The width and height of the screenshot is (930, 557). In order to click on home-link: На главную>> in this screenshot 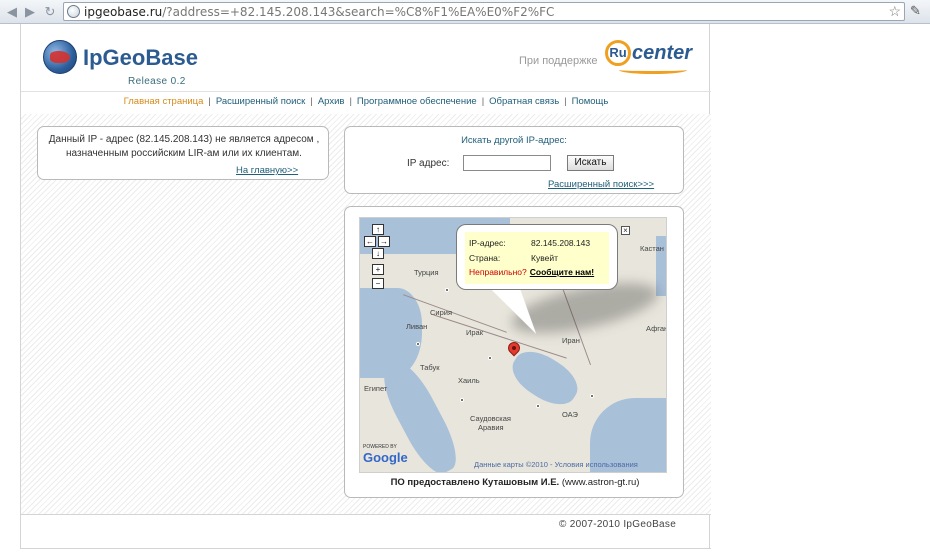, I will do `click(267, 170)`.